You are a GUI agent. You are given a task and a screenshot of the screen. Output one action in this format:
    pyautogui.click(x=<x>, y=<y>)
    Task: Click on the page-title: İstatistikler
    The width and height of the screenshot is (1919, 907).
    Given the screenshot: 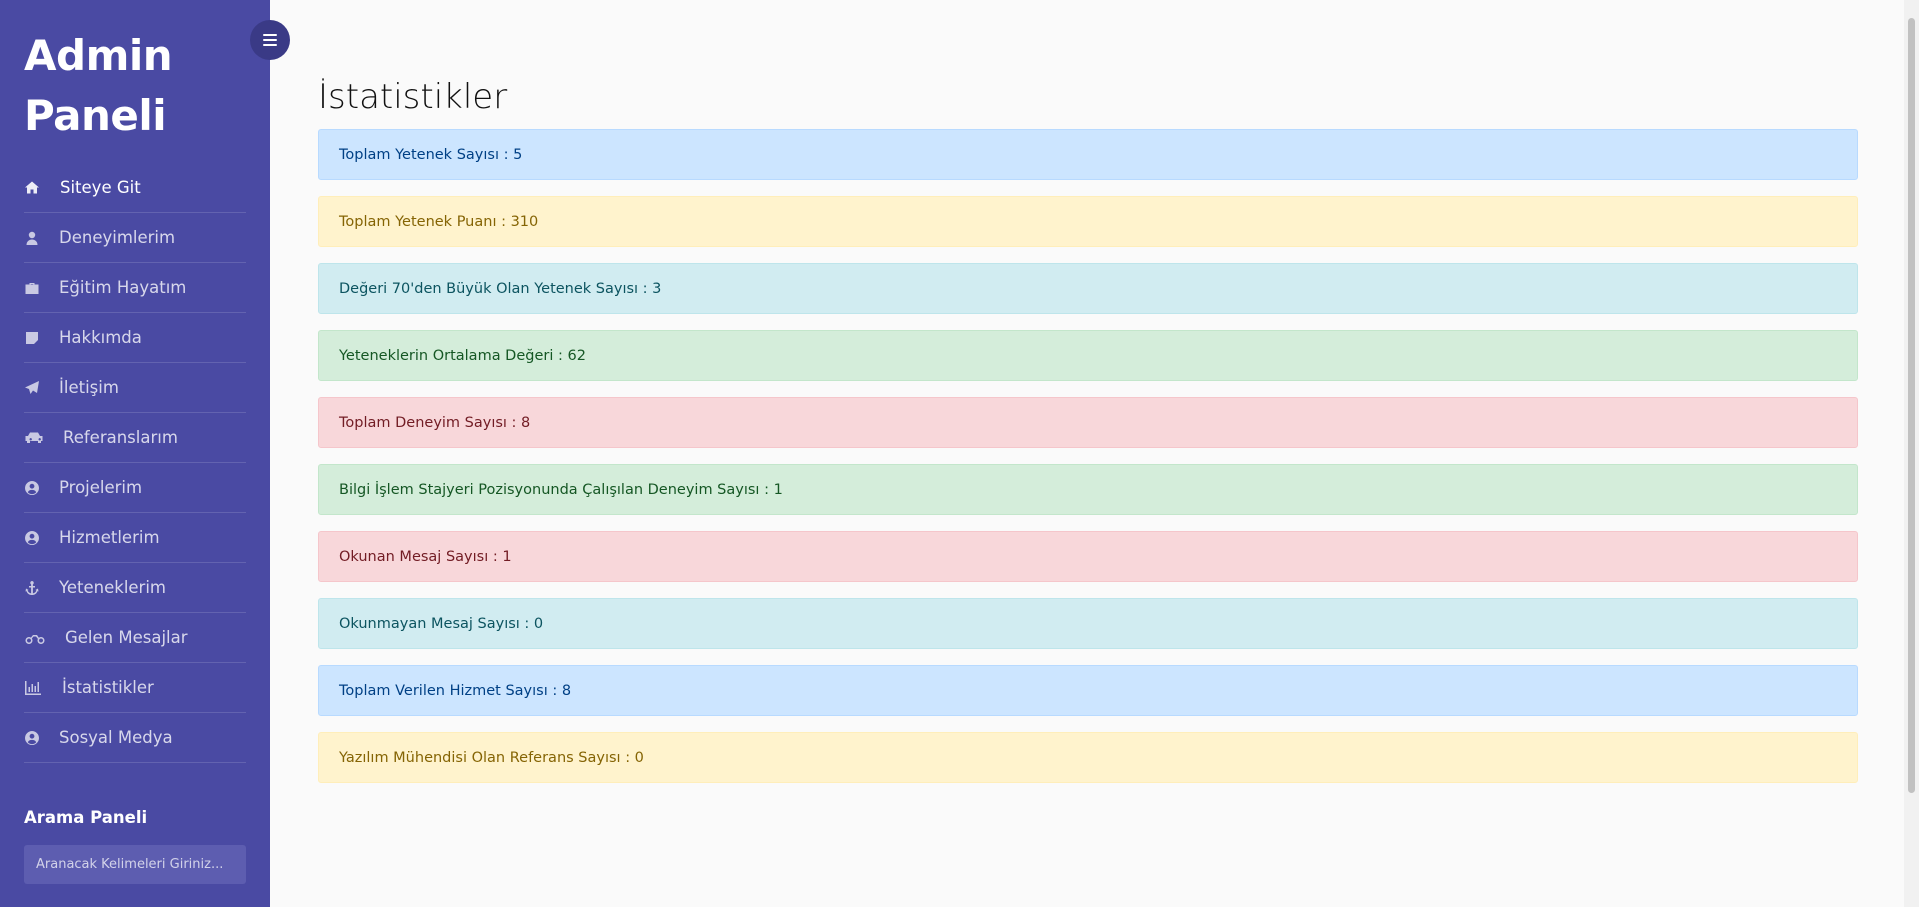 What is the action you would take?
    pyautogui.click(x=413, y=97)
    